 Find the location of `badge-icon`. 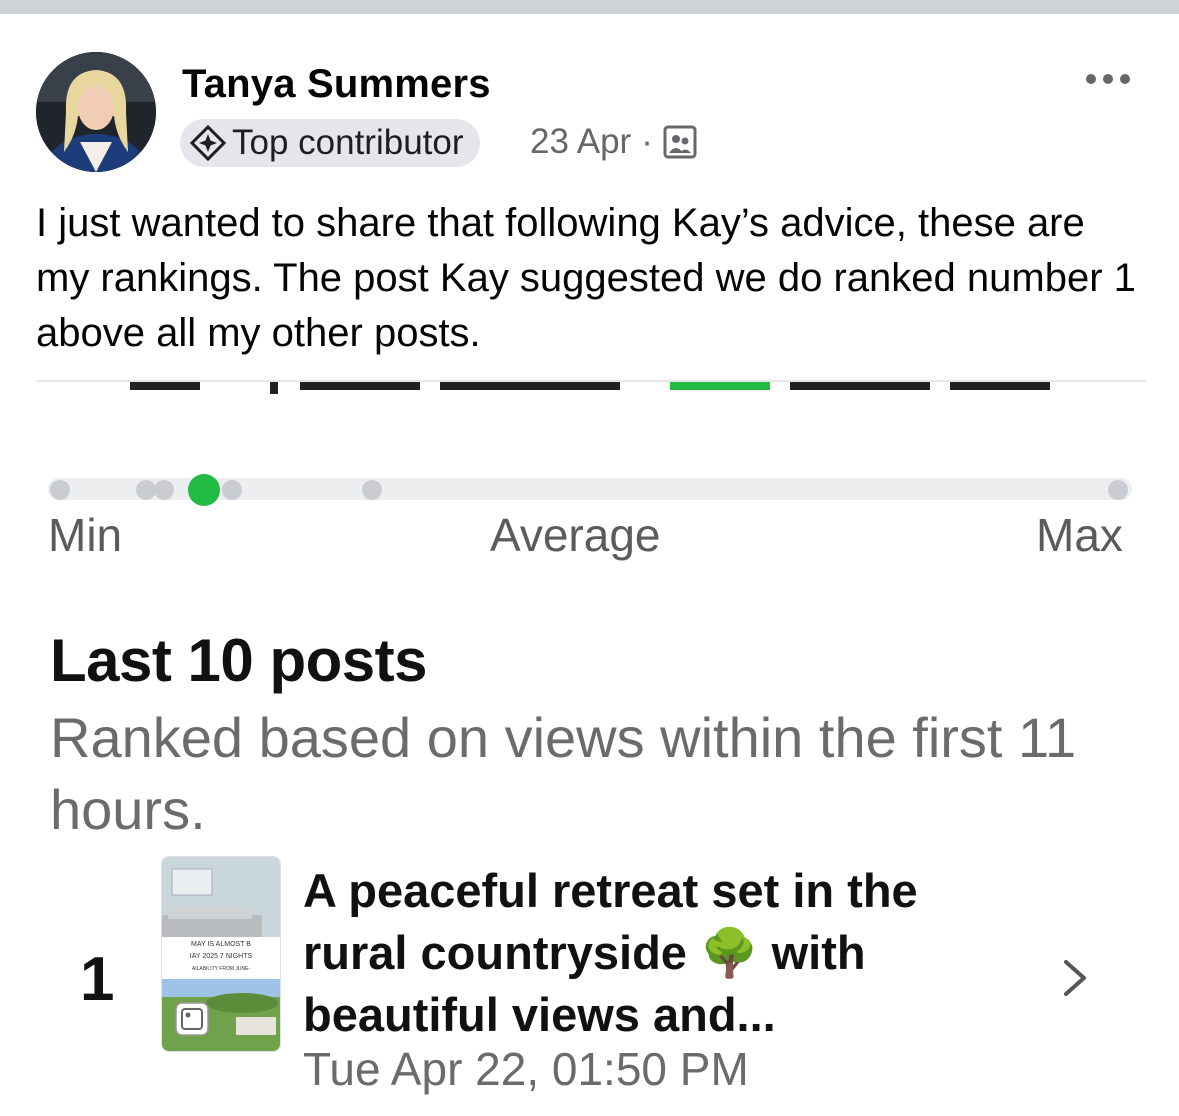

badge-icon is located at coordinates (208, 143).